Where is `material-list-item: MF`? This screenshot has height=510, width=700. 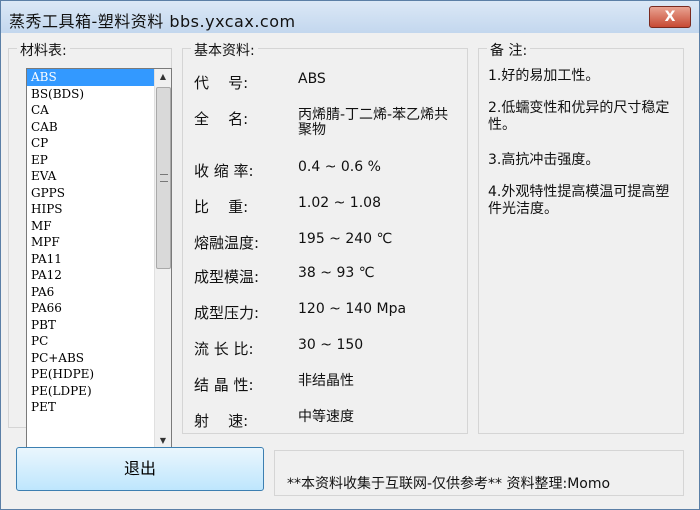 material-list-item: MF is located at coordinates (91, 226).